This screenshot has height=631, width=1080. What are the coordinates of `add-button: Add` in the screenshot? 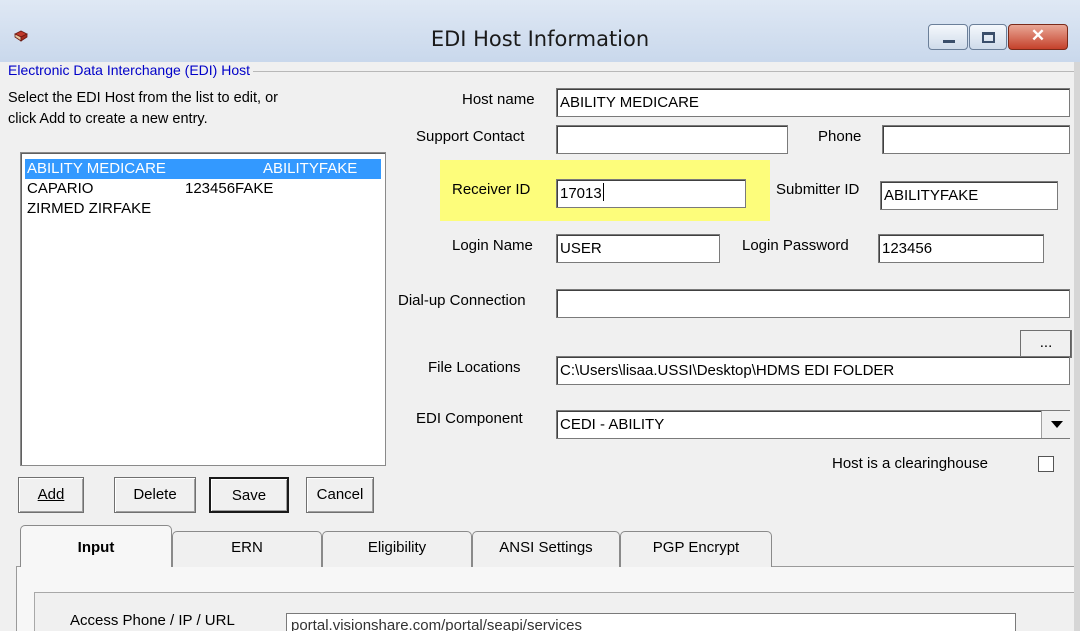 It's located at (51, 495).